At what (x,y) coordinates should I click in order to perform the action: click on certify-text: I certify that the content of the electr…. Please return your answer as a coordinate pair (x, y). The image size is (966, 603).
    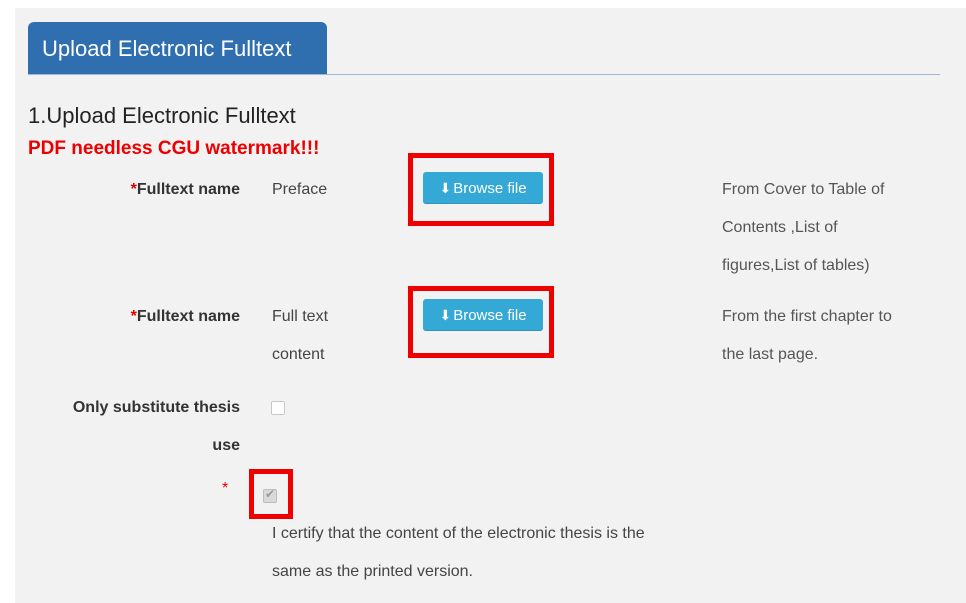
    Looking at the image, I should click on (492, 553).